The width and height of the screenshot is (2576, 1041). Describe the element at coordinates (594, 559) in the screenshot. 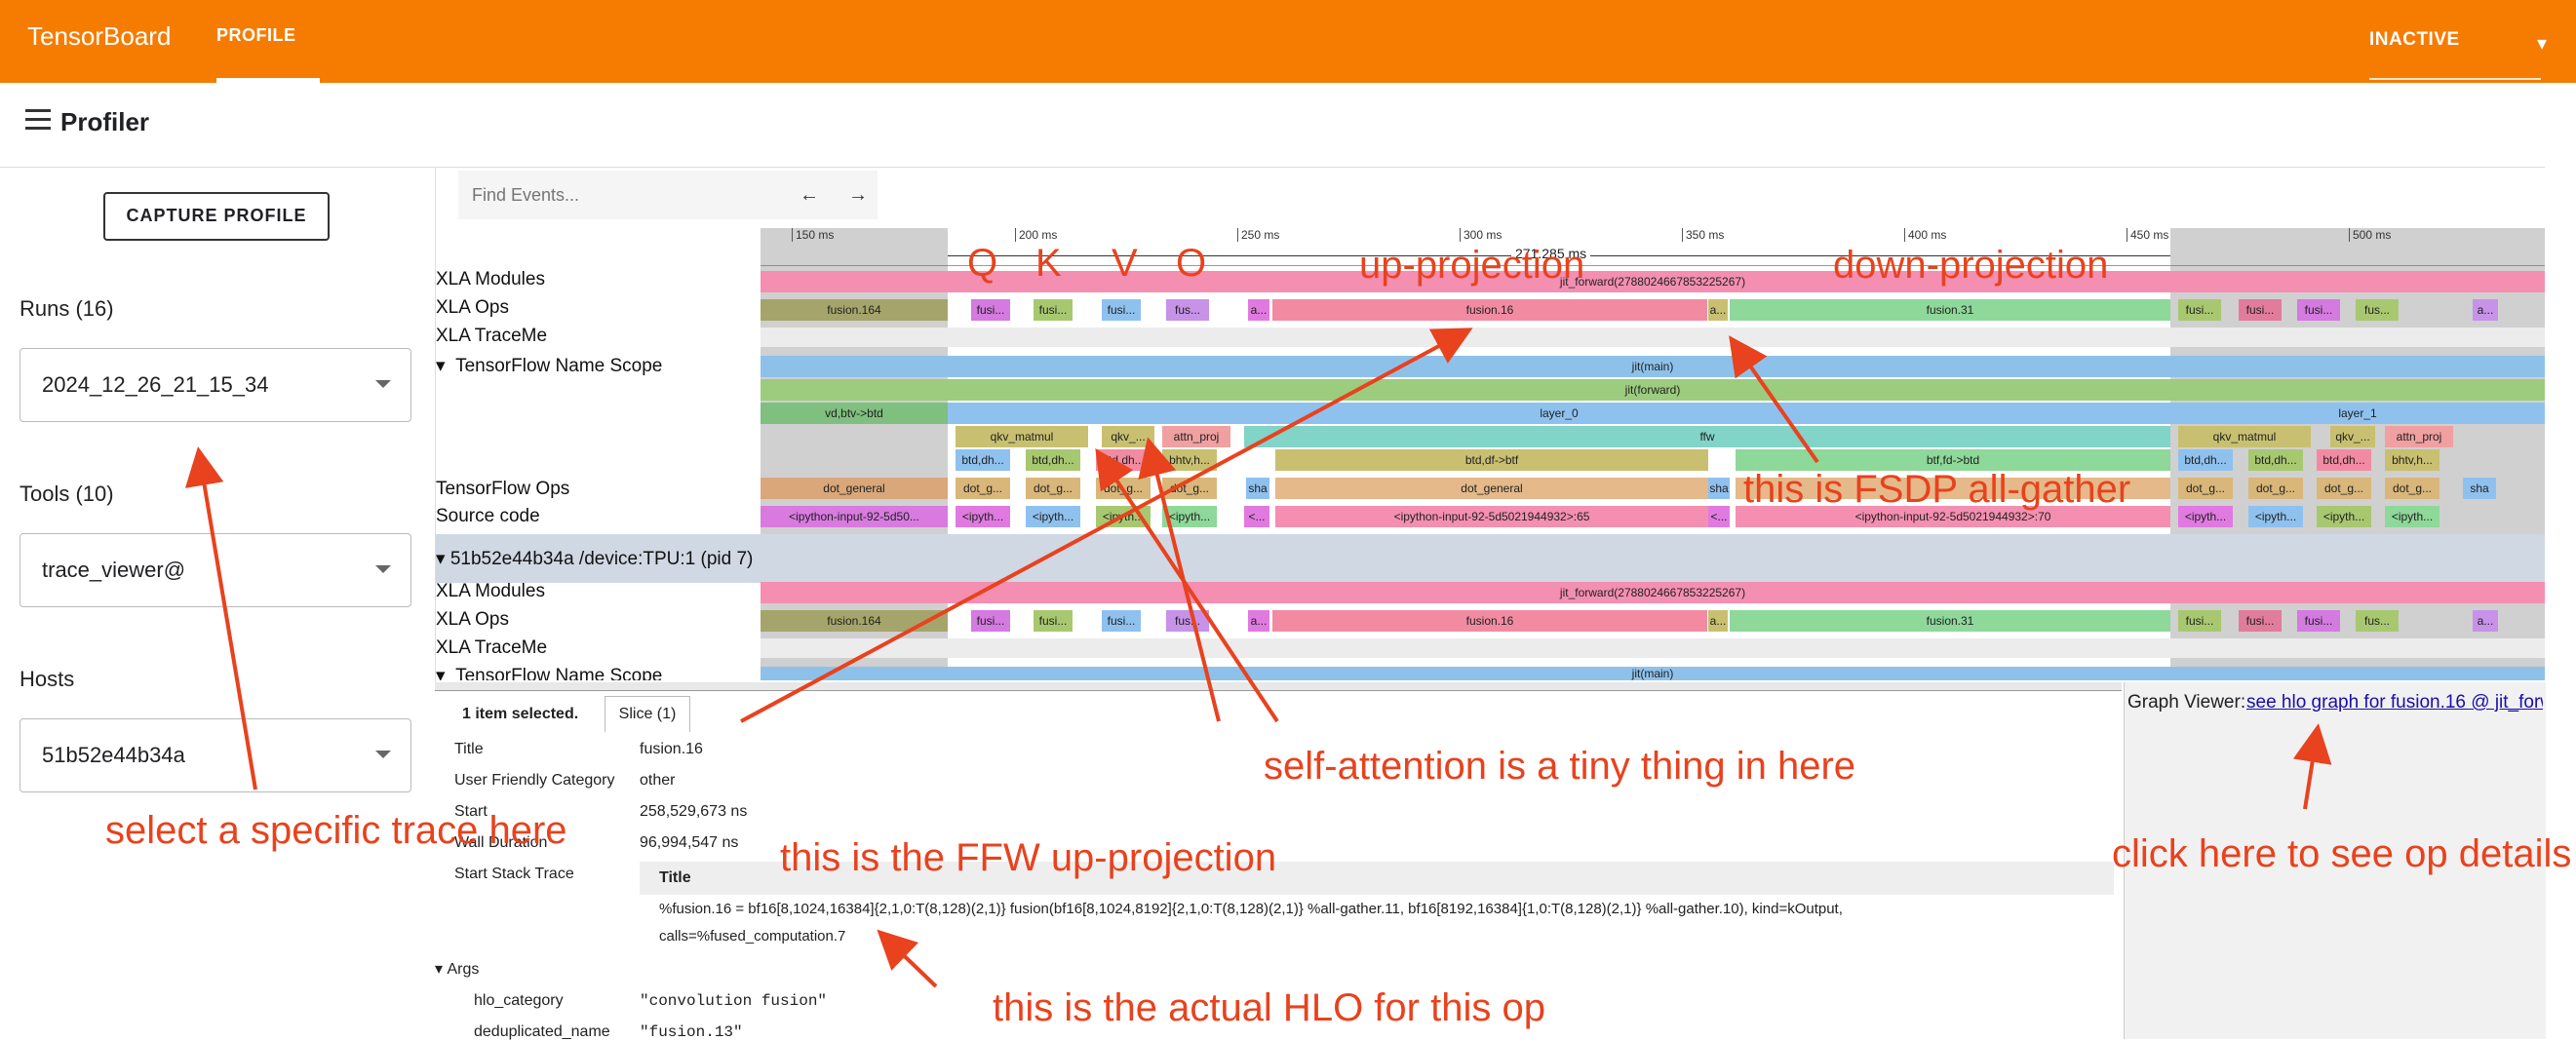

I see `device-header-label: ▾ 51b52e44b34a /device:TPU:1 (pid 7)` at that location.